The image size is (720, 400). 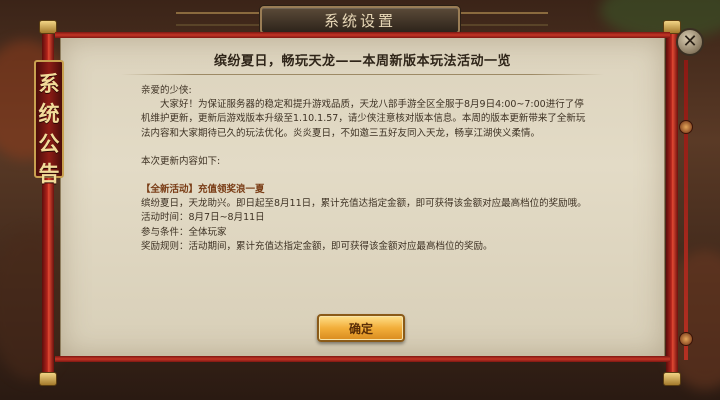 What do you see at coordinates (221, 19) in the screenshot?
I see `title-ornament-left` at bounding box center [221, 19].